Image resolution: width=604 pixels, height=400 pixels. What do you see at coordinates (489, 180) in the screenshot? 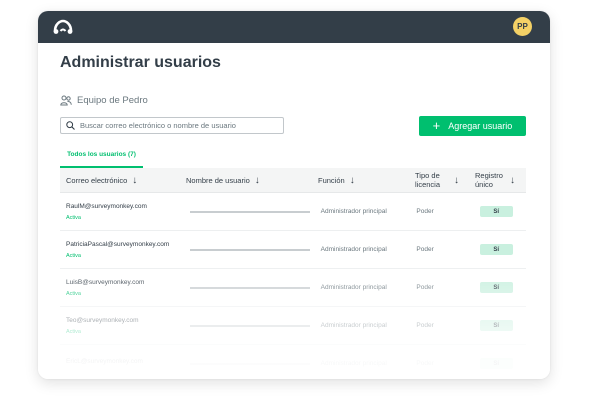
I see `column-label: Registro único` at bounding box center [489, 180].